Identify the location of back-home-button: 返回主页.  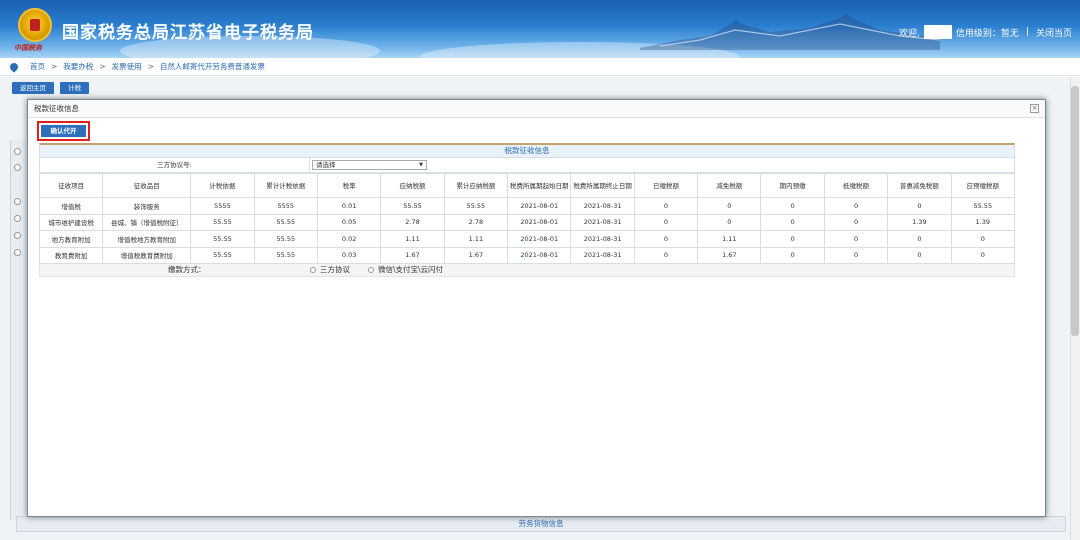
(33, 88).